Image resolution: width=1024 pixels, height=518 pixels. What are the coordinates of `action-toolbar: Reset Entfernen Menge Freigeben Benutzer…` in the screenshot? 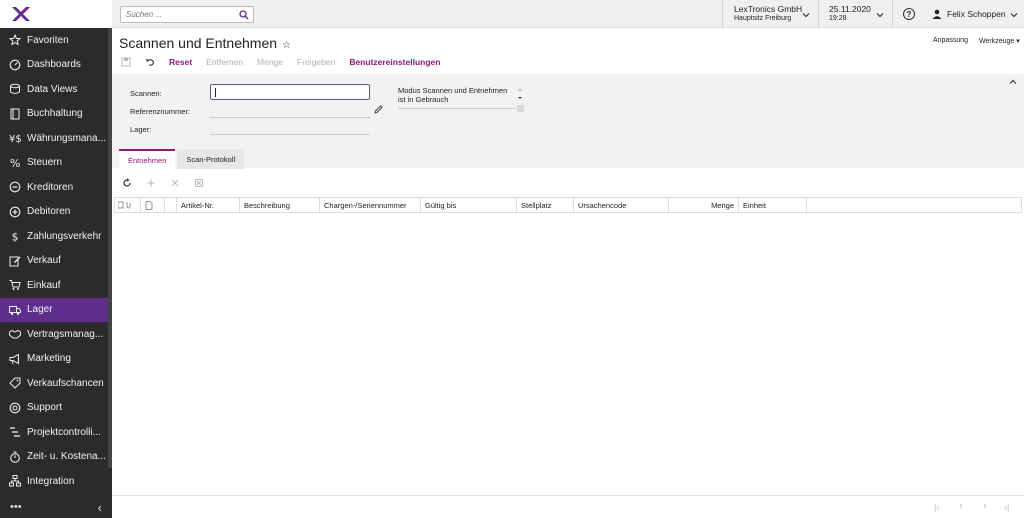 It's located at (287, 62).